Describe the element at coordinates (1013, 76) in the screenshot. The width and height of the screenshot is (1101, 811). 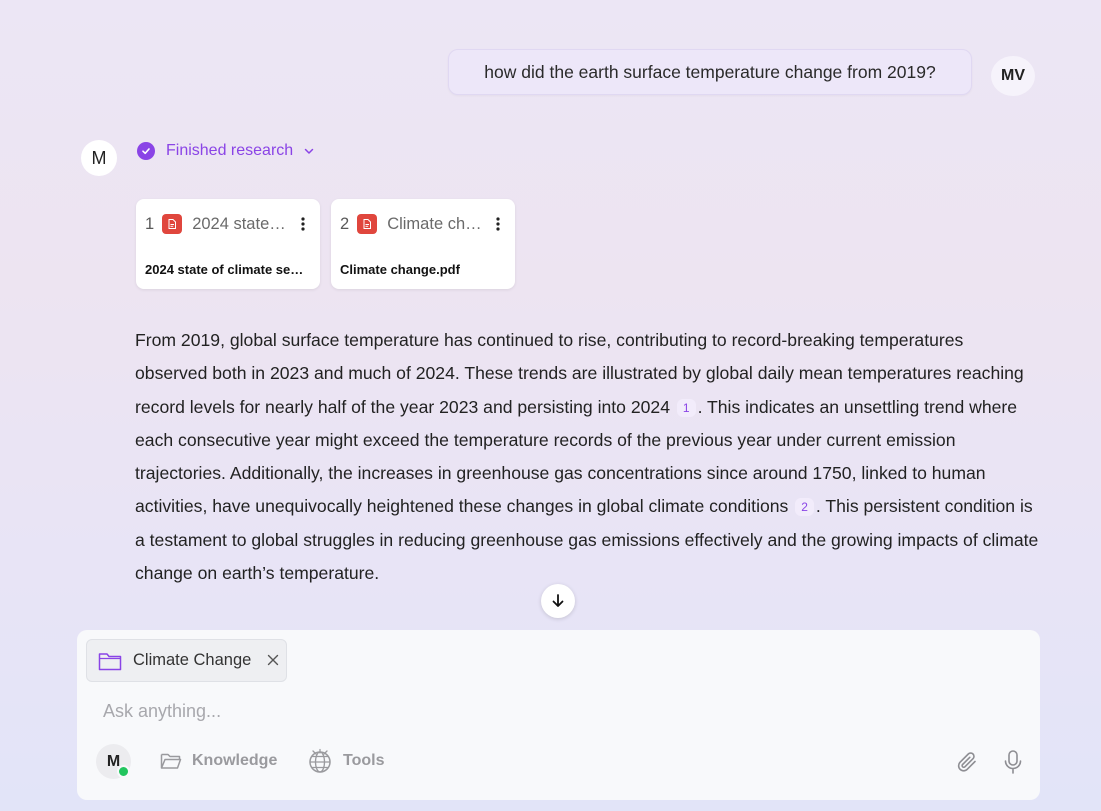
I see `user-avatar: MV` at that location.